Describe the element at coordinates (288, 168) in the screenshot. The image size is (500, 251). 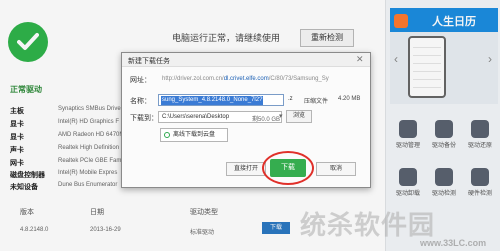
I see `highlight-circle` at that location.